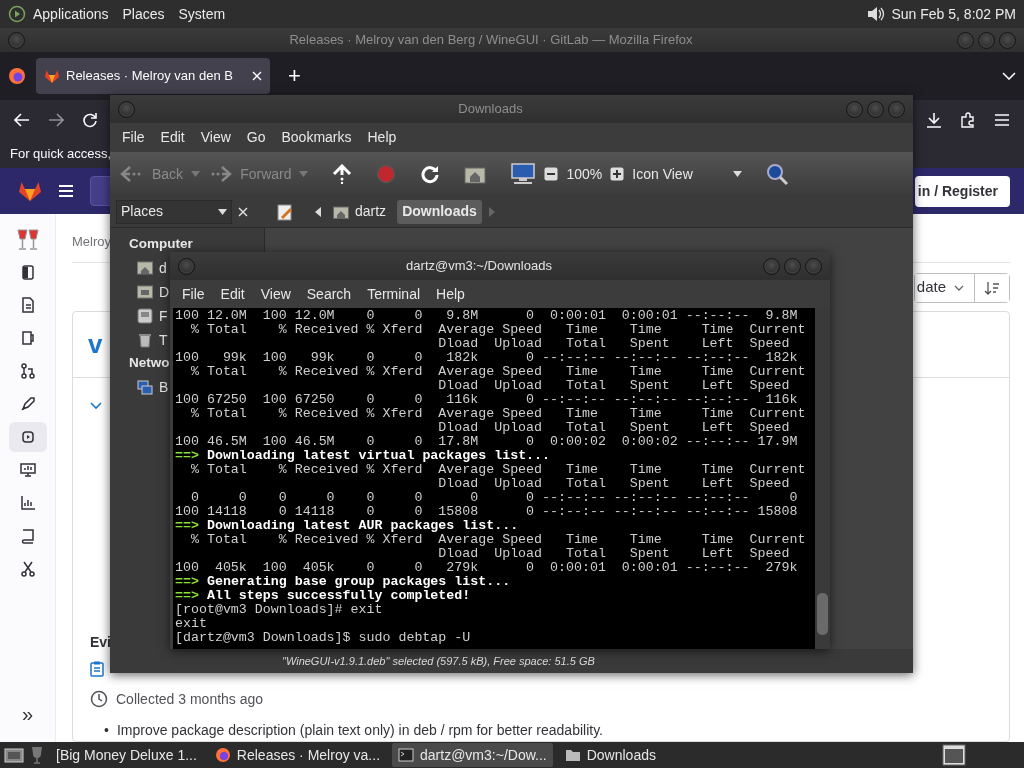  What do you see at coordinates (243, 211) in the screenshot?
I see `close-icon` at bounding box center [243, 211].